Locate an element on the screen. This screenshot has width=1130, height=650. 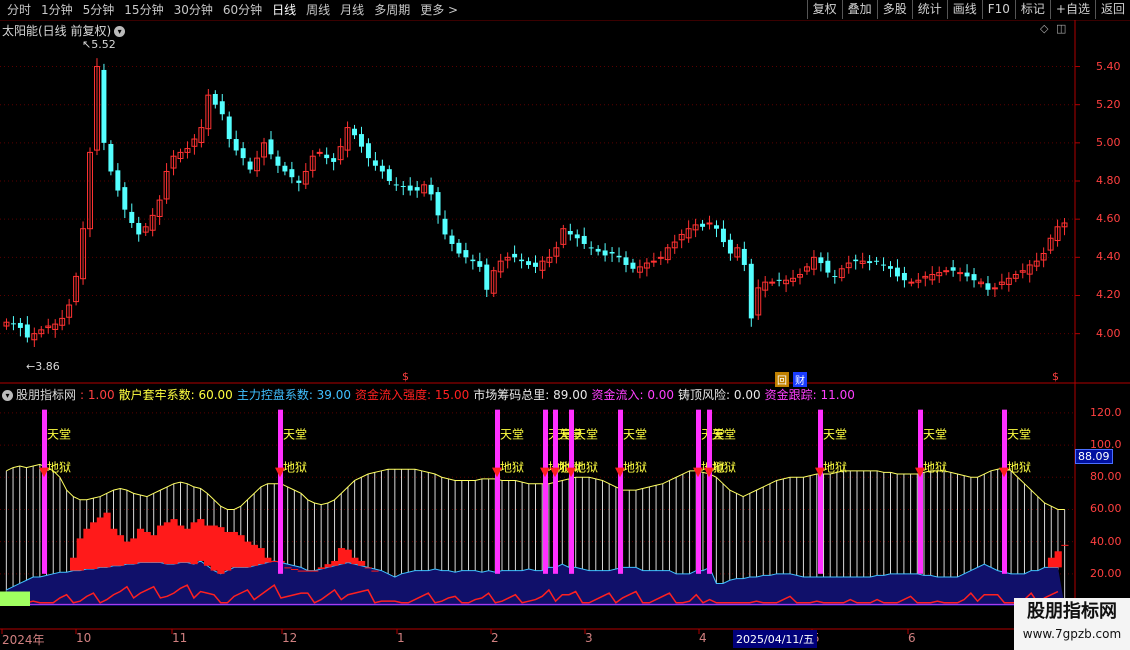
indicator-item-1: 散户套牢系数: 60.00 is located at coordinates (175, 395).